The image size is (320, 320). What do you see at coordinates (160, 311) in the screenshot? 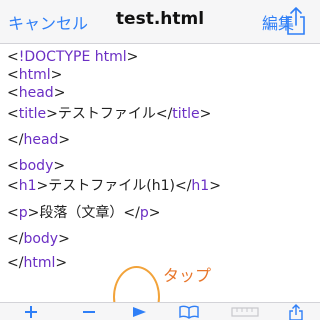
I see `bottom-toolbar` at bounding box center [160, 311].